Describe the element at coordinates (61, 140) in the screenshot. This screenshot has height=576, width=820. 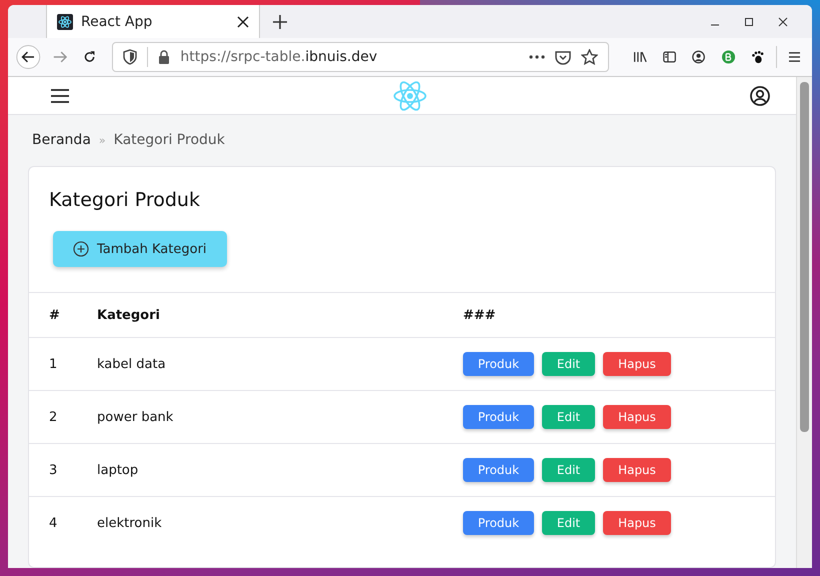
I see `breadcrumb-link: Beranda` at that location.